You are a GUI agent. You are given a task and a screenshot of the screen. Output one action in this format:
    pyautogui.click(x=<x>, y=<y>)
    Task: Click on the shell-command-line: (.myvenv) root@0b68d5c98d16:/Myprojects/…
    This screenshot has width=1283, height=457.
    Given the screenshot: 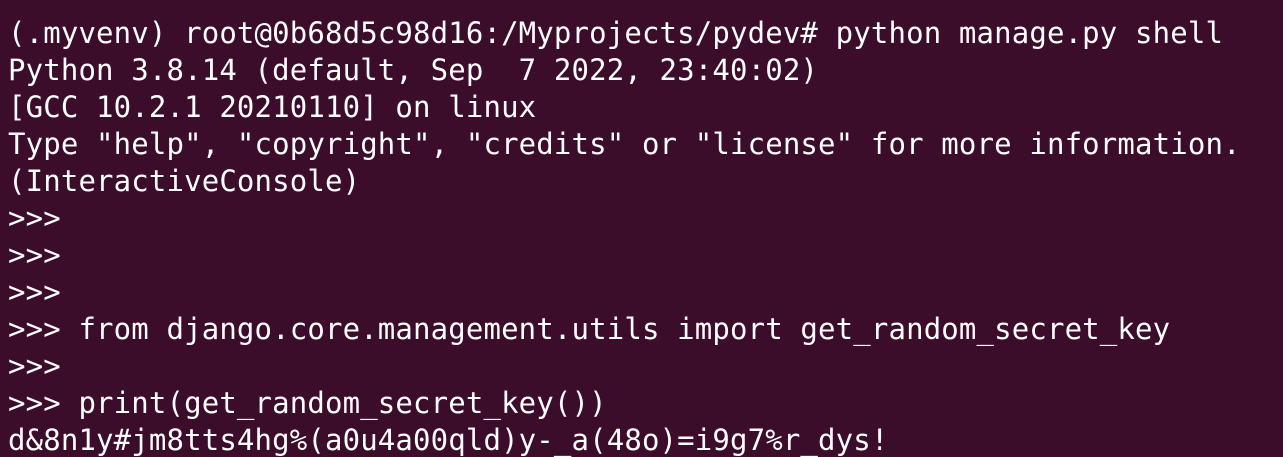 What is the action you would take?
    pyautogui.click(x=616, y=33)
    